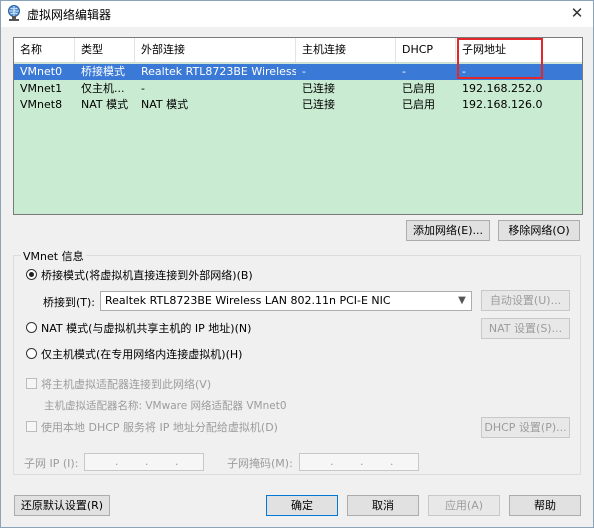 This screenshot has width=594, height=528. I want to click on cell-subnet: 192.168.252.0, so click(502, 88).